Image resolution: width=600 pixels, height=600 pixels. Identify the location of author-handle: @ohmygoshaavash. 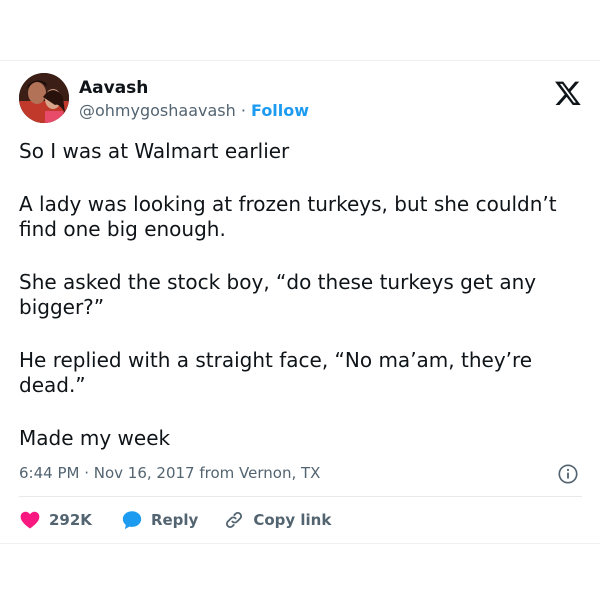
(157, 110).